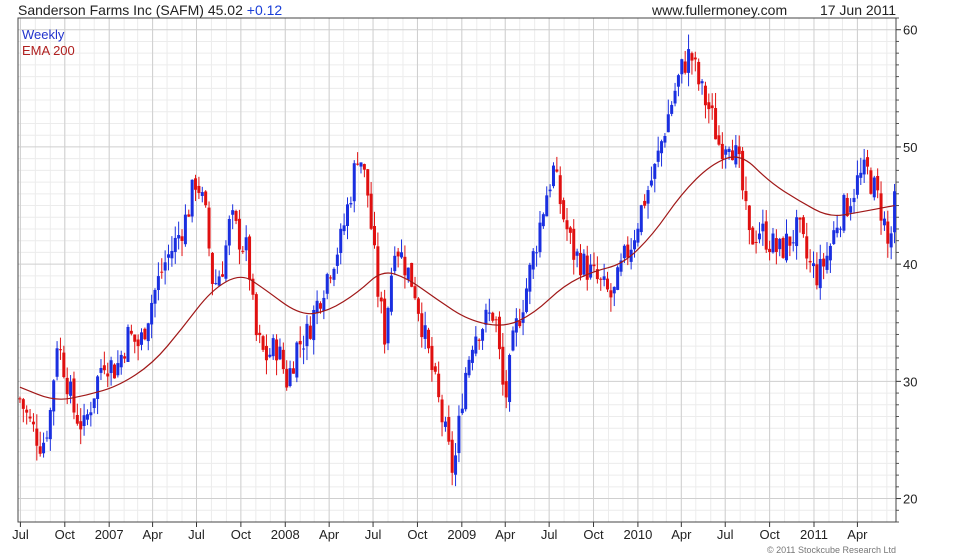  What do you see at coordinates (910, 381) in the screenshot?
I see `y-tick-label: 30` at bounding box center [910, 381].